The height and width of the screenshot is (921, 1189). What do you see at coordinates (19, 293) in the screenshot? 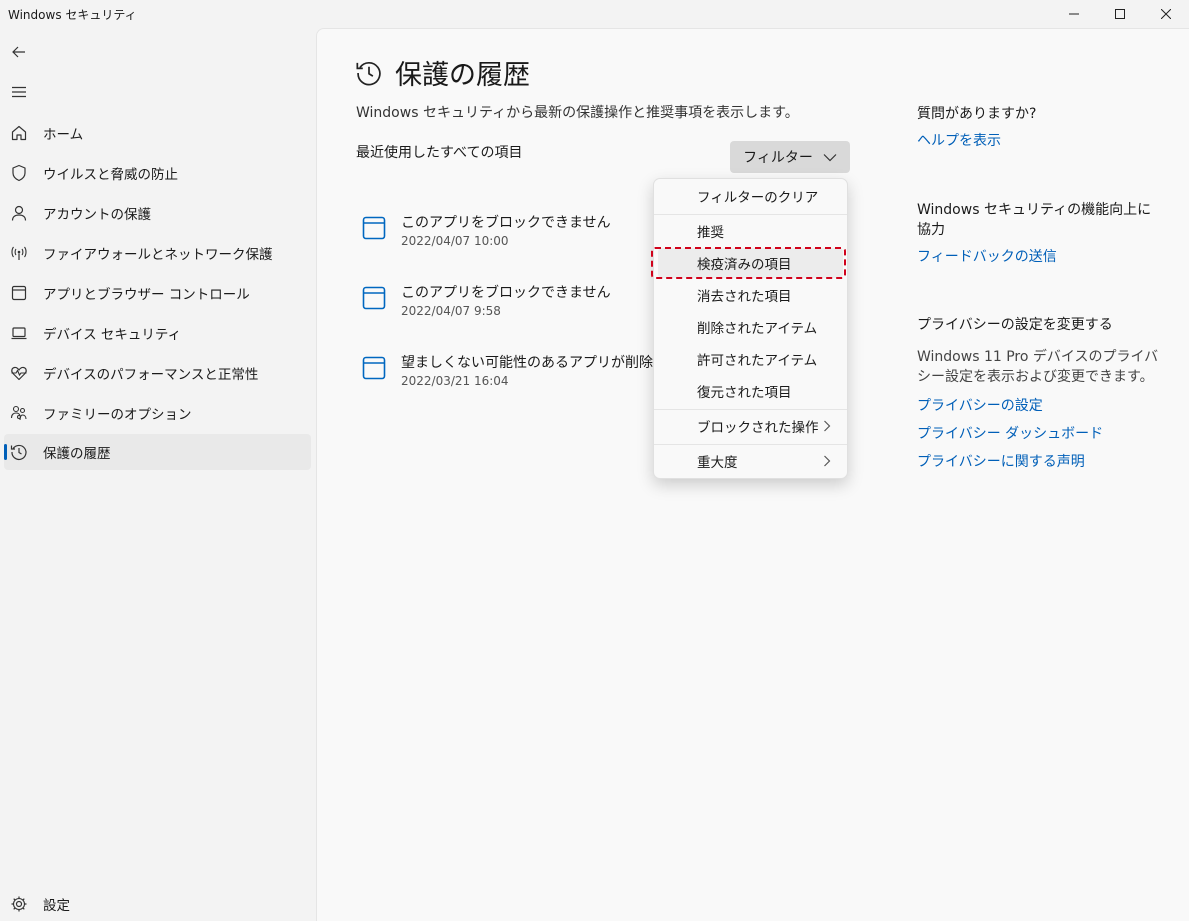
I see `browser-window-icon` at bounding box center [19, 293].